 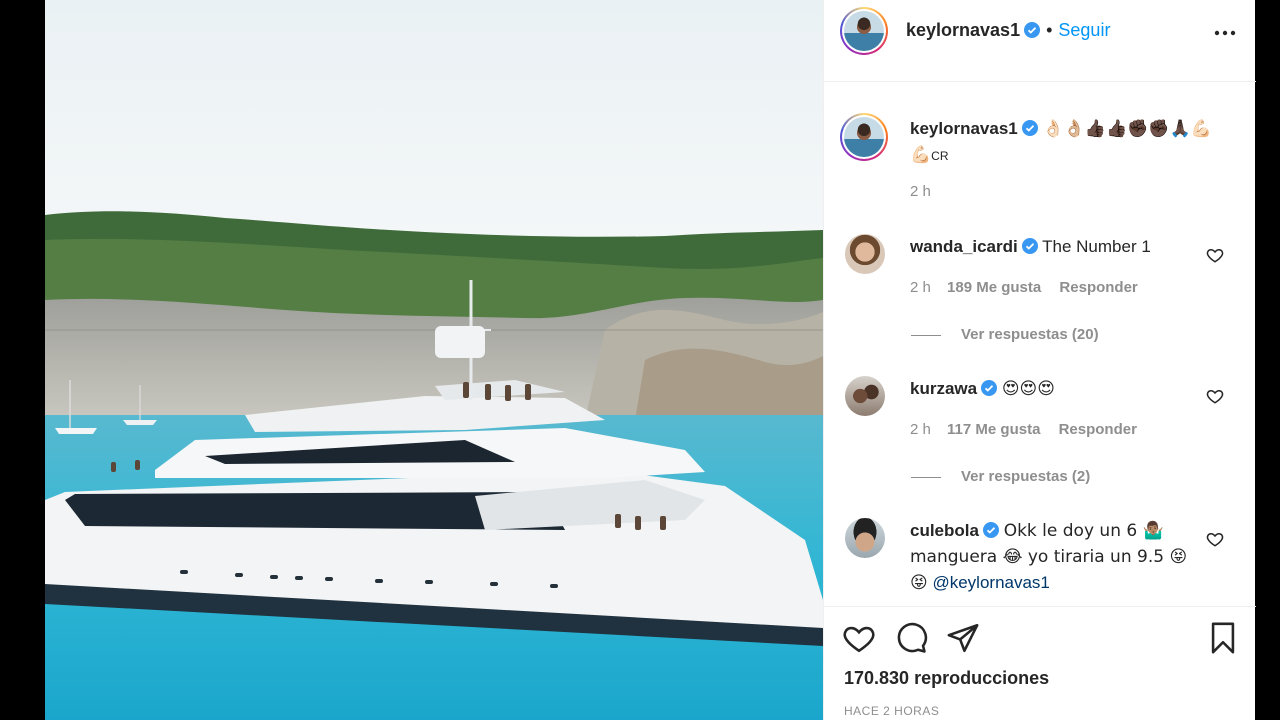 What do you see at coordinates (1000, 476) in the screenshot?
I see `view-replies-button: Ver respuestas (2)` at bounding box center [1000, 476].